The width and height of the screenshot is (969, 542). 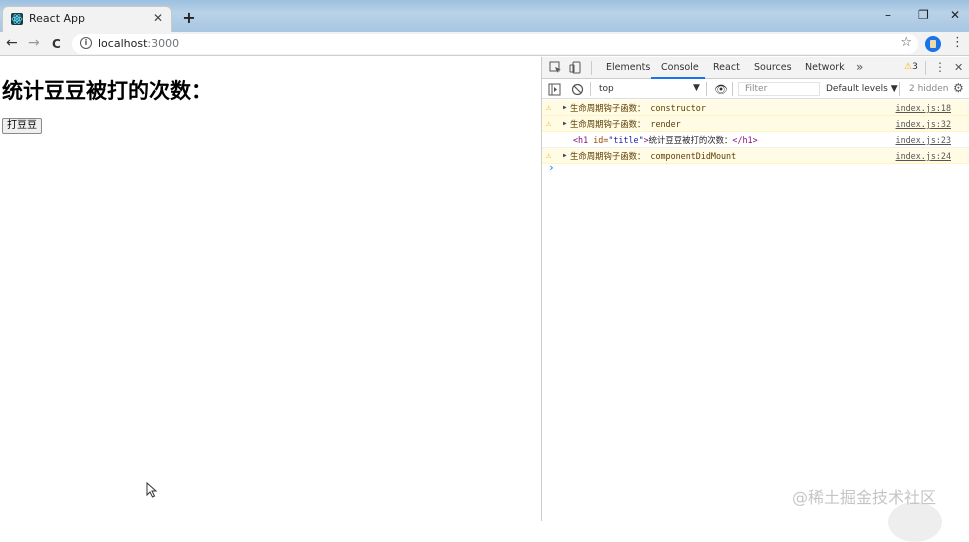 What do you see at coordinates (690, 140) in the screenshot?
I see `html-text: 统计豆豆被打的次数：` at bounding box center [690, 140].